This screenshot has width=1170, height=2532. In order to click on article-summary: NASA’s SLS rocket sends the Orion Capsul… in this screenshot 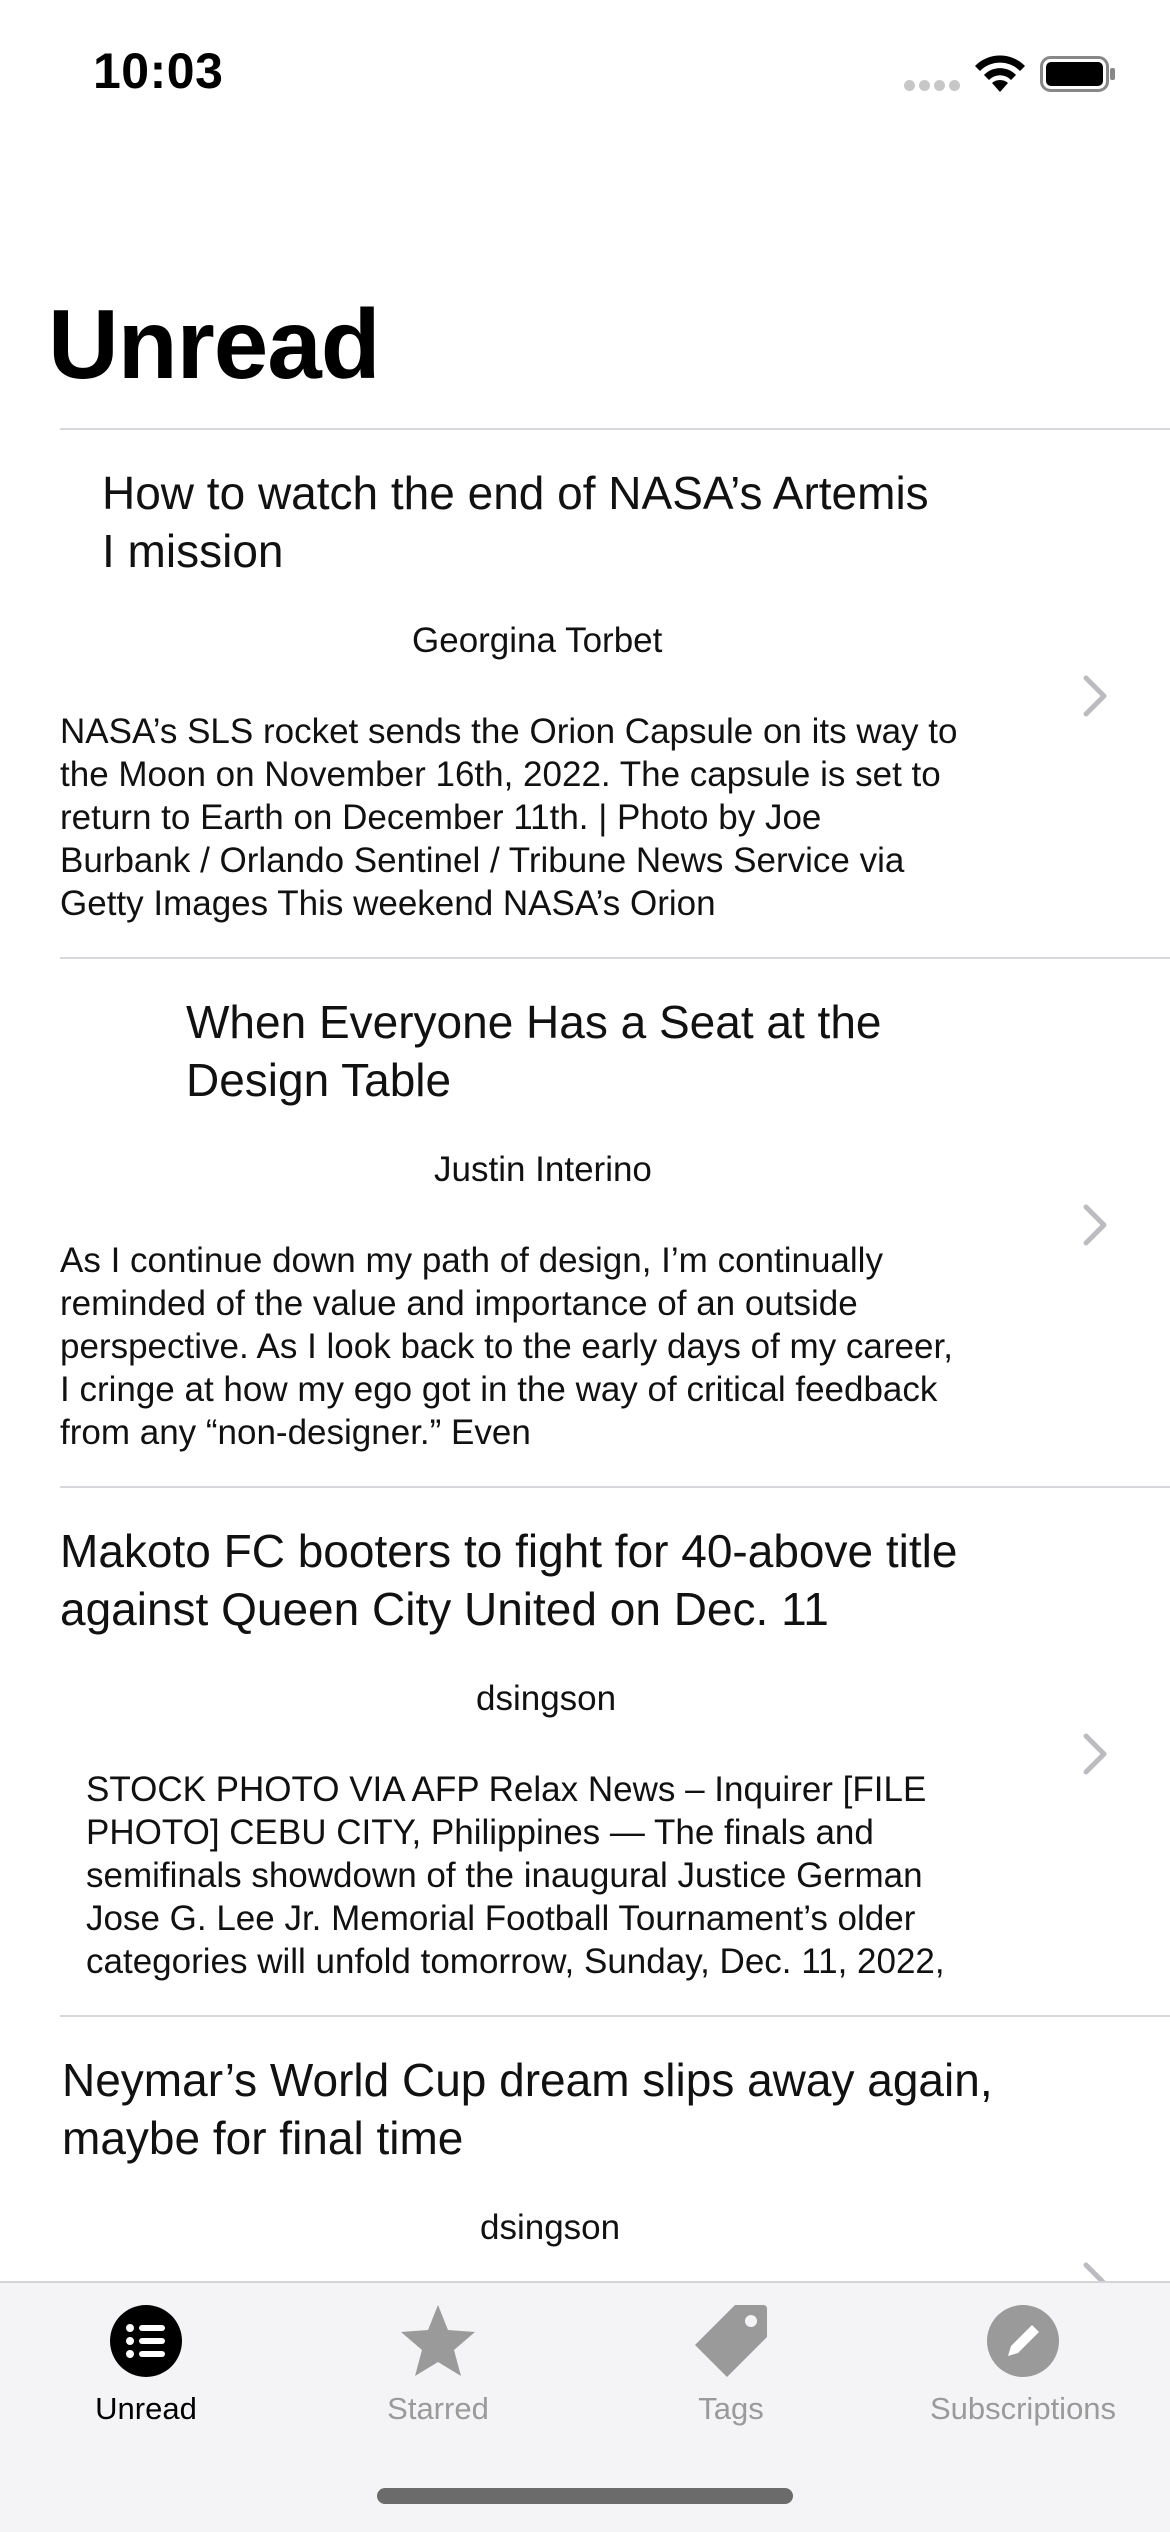, I will do `click(509, 817)`.